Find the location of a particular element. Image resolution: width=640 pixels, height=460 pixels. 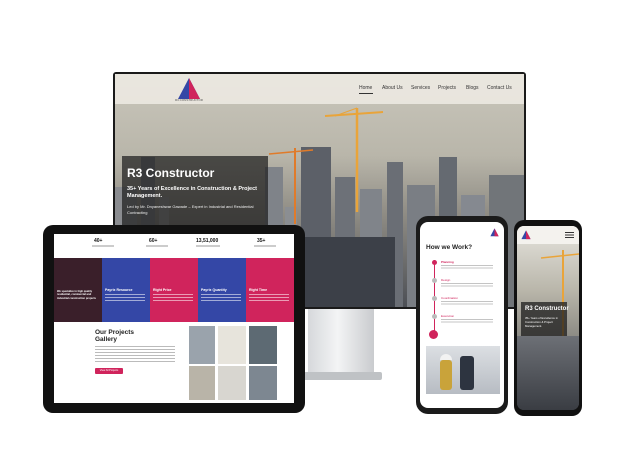

tile-label: Right Price is located at coordinates (162, 290).